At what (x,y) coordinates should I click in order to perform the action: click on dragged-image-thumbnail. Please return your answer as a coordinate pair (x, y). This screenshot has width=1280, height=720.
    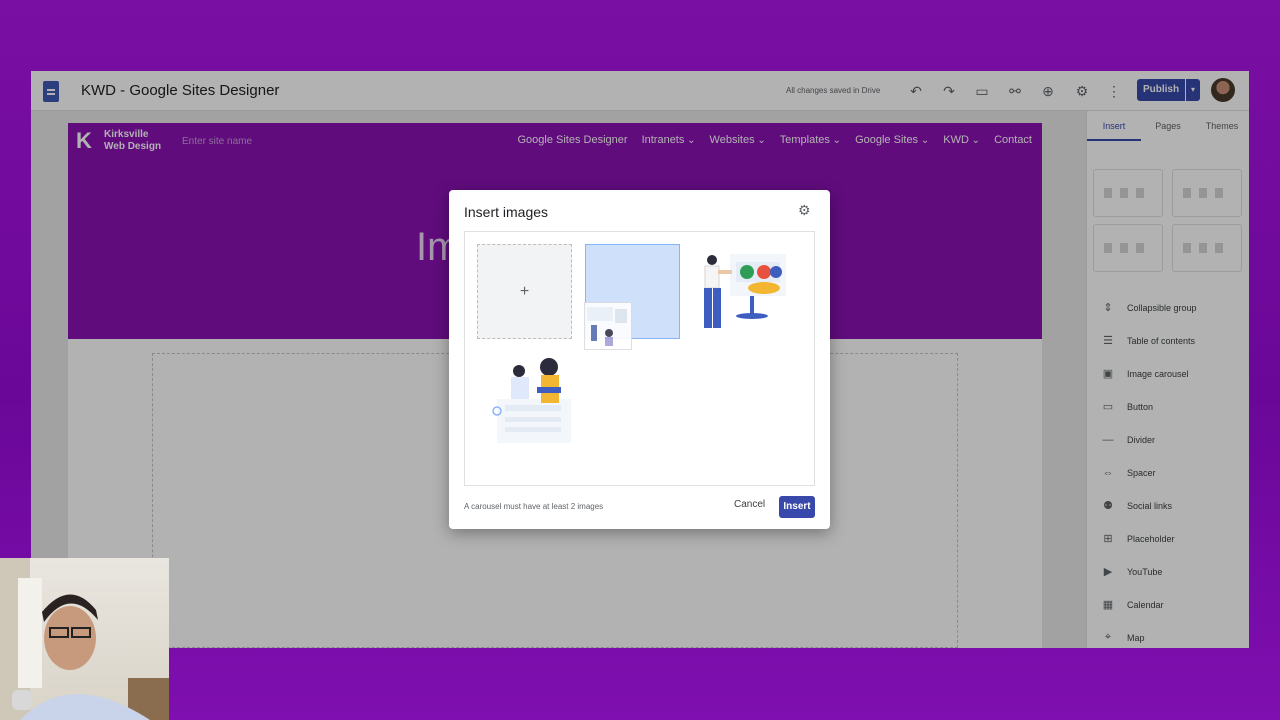
    Looking at the image, I should click on (608, 326).